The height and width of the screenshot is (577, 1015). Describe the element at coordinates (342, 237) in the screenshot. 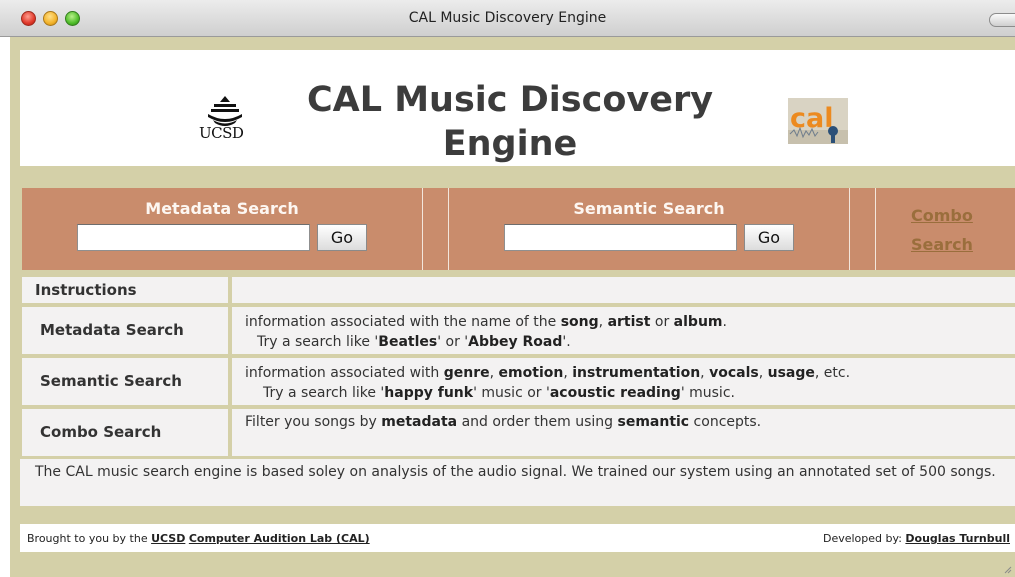

I see `metadata-go-button: Go` at that location.